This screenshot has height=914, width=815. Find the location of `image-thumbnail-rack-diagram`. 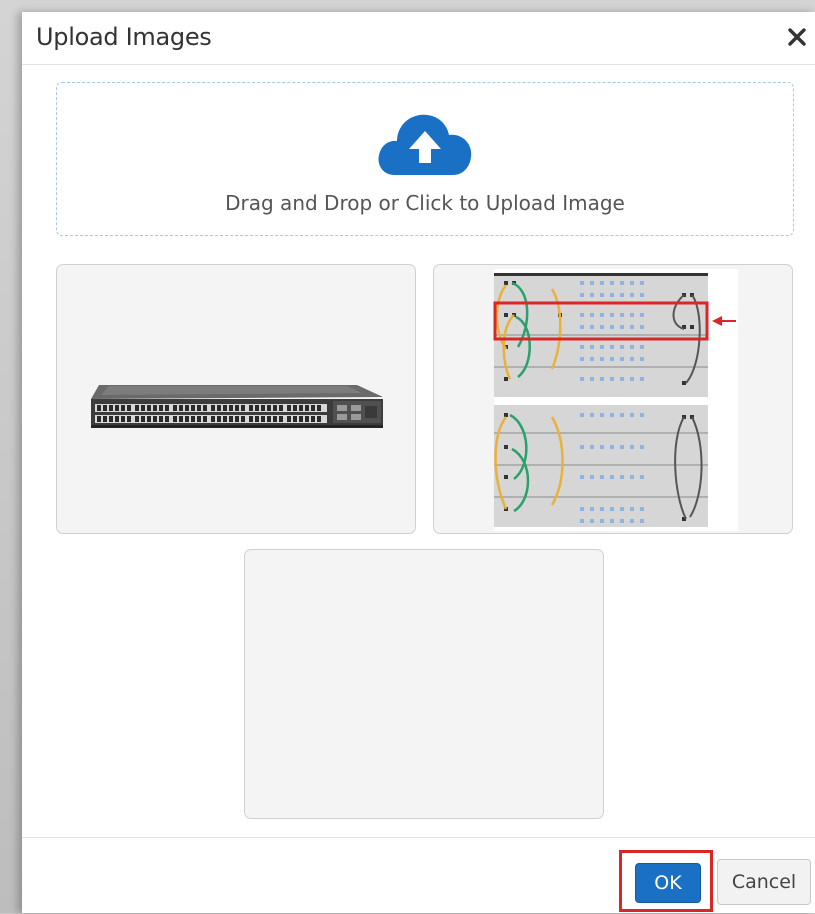

image-thumbnail-rack-diagram is located at coordinates (613, 399).